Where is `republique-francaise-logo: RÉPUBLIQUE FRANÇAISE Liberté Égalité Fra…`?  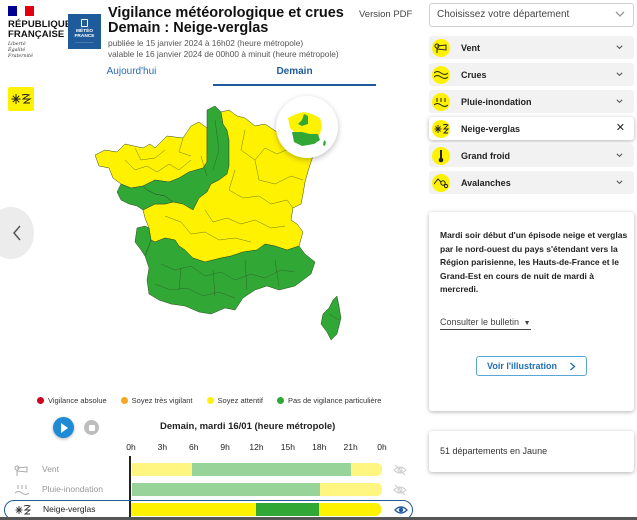
republique-francaise-logo: RÉPUBLIQUE FRANÇAISE Liberté Égalité Fra… is located at coordinates (40, 33).